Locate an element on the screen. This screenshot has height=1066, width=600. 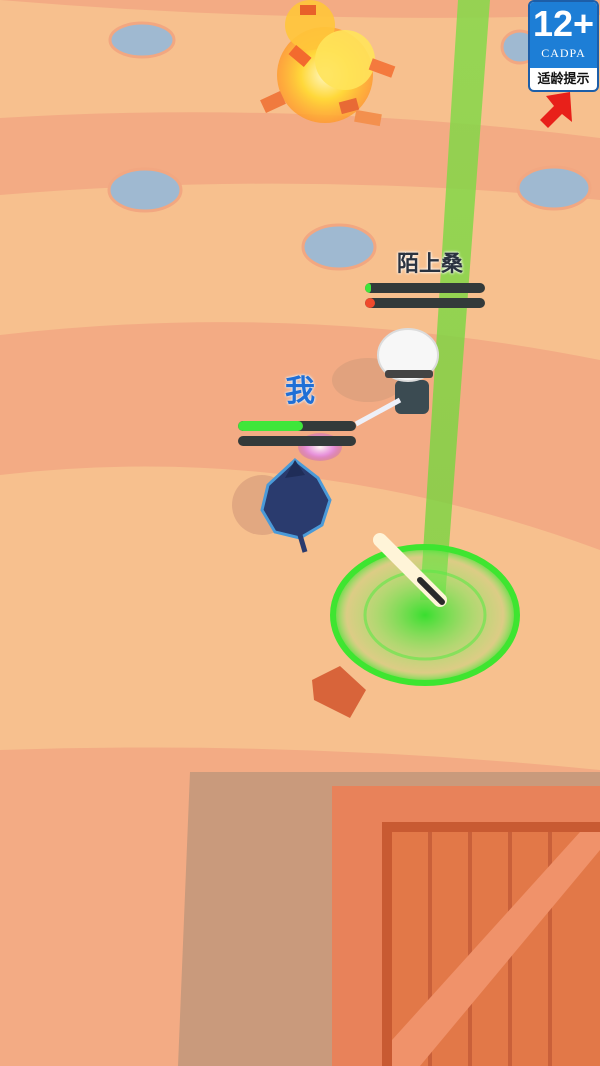
enemy-energy-fill is located at coordinates (370, 303).